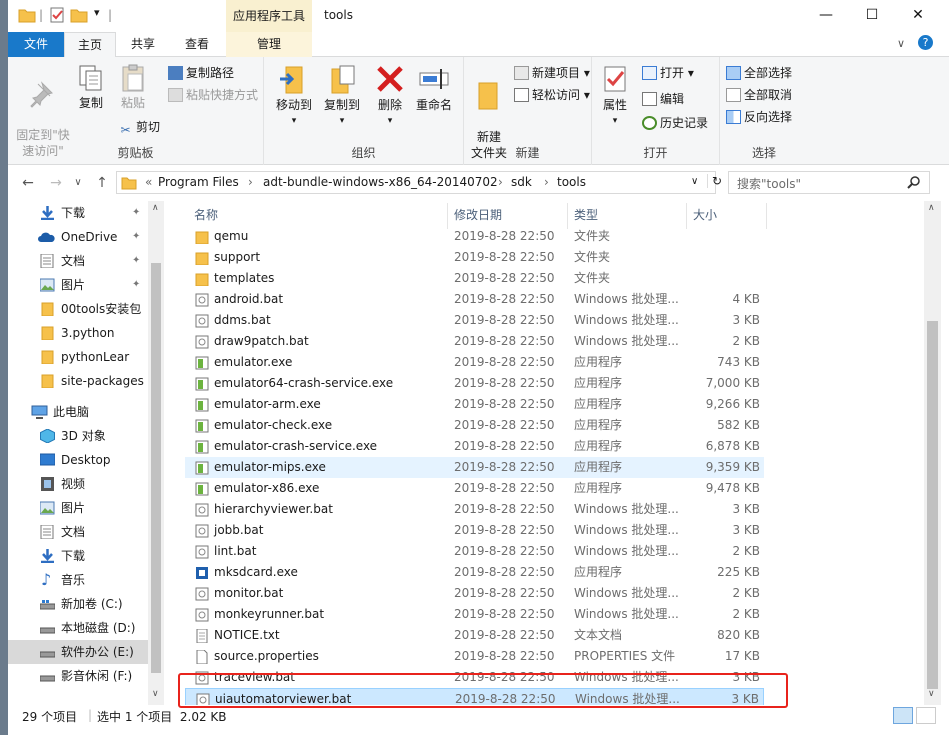 The height and width of the screenshot is (735, 949). What do you see at coordinates (586, 217) in the screenshot?
I see `column-header-type: 类型` at bounding box center [586, 217].